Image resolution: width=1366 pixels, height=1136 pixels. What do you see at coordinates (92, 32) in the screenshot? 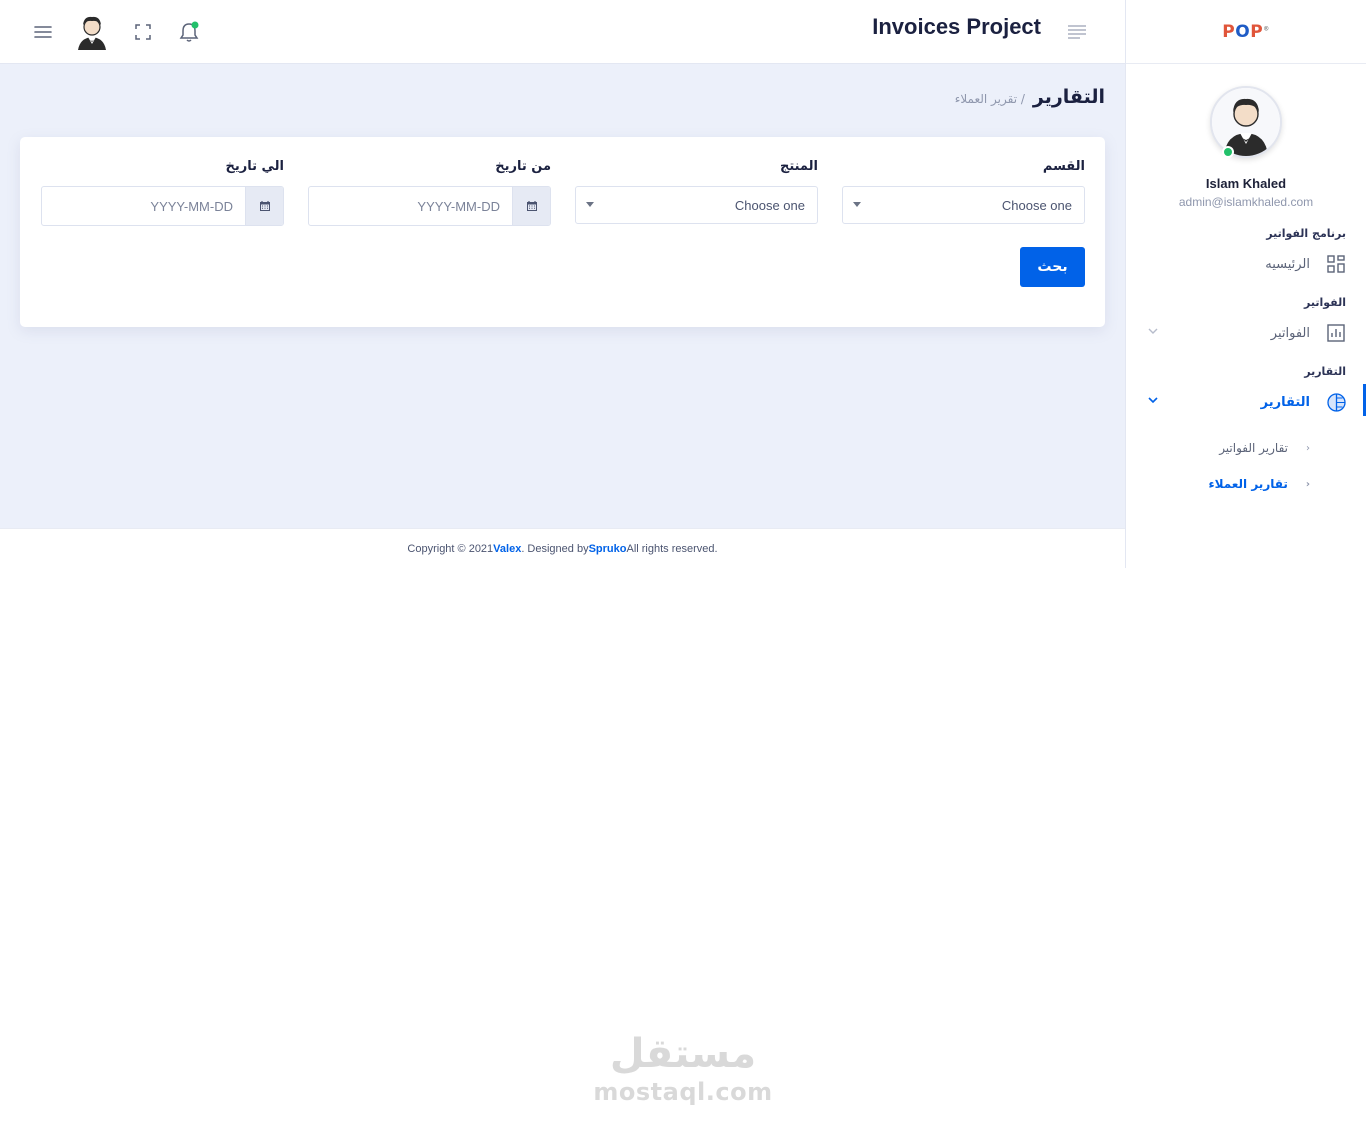
I see `user-avatar` at bounding box center [92, 32].